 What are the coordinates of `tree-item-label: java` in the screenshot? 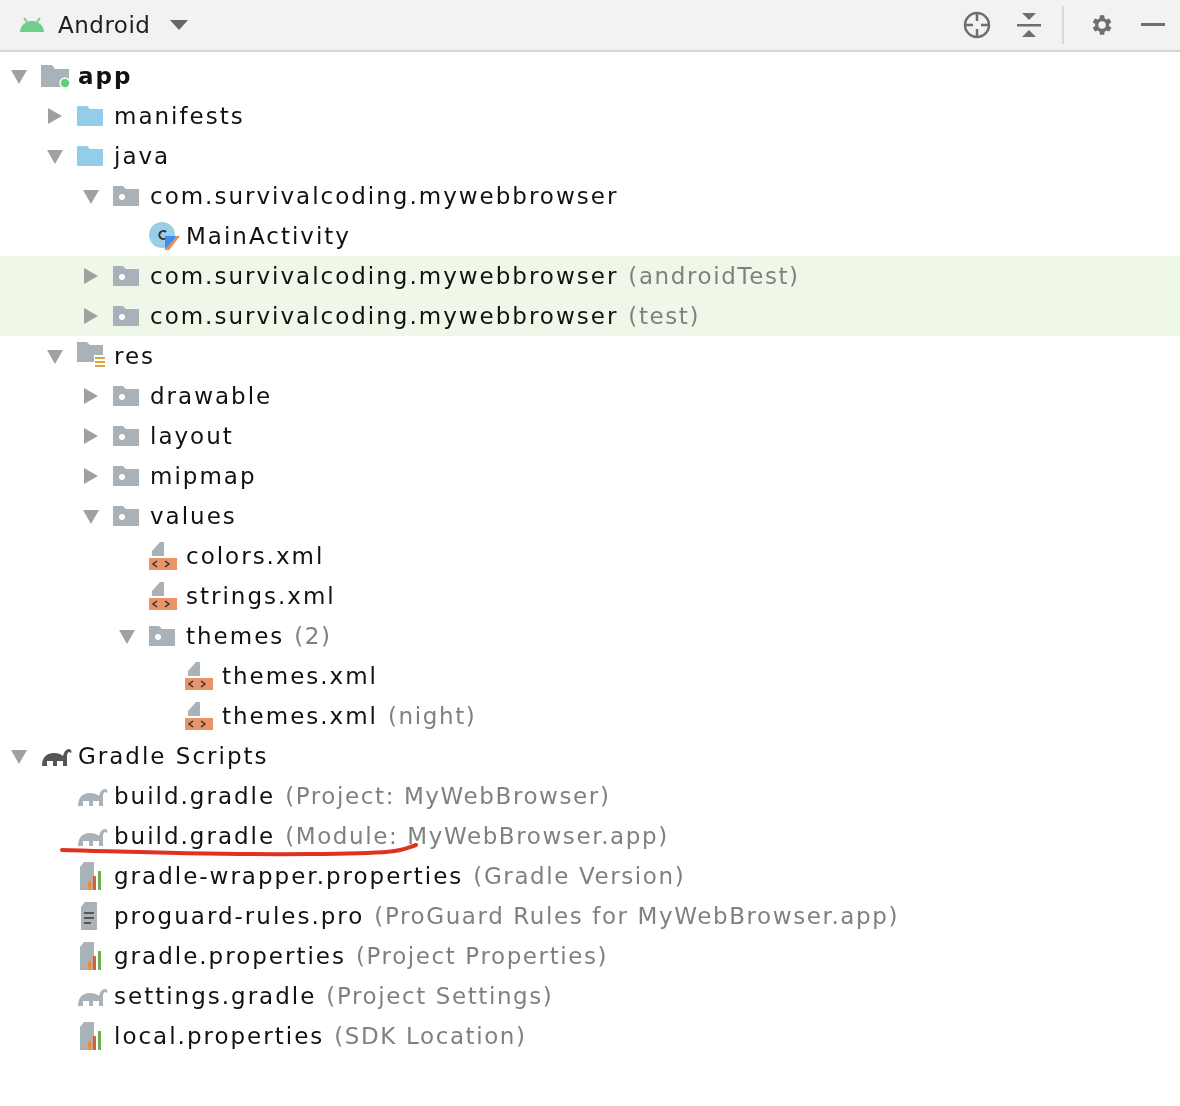 It's located at (142, 156).